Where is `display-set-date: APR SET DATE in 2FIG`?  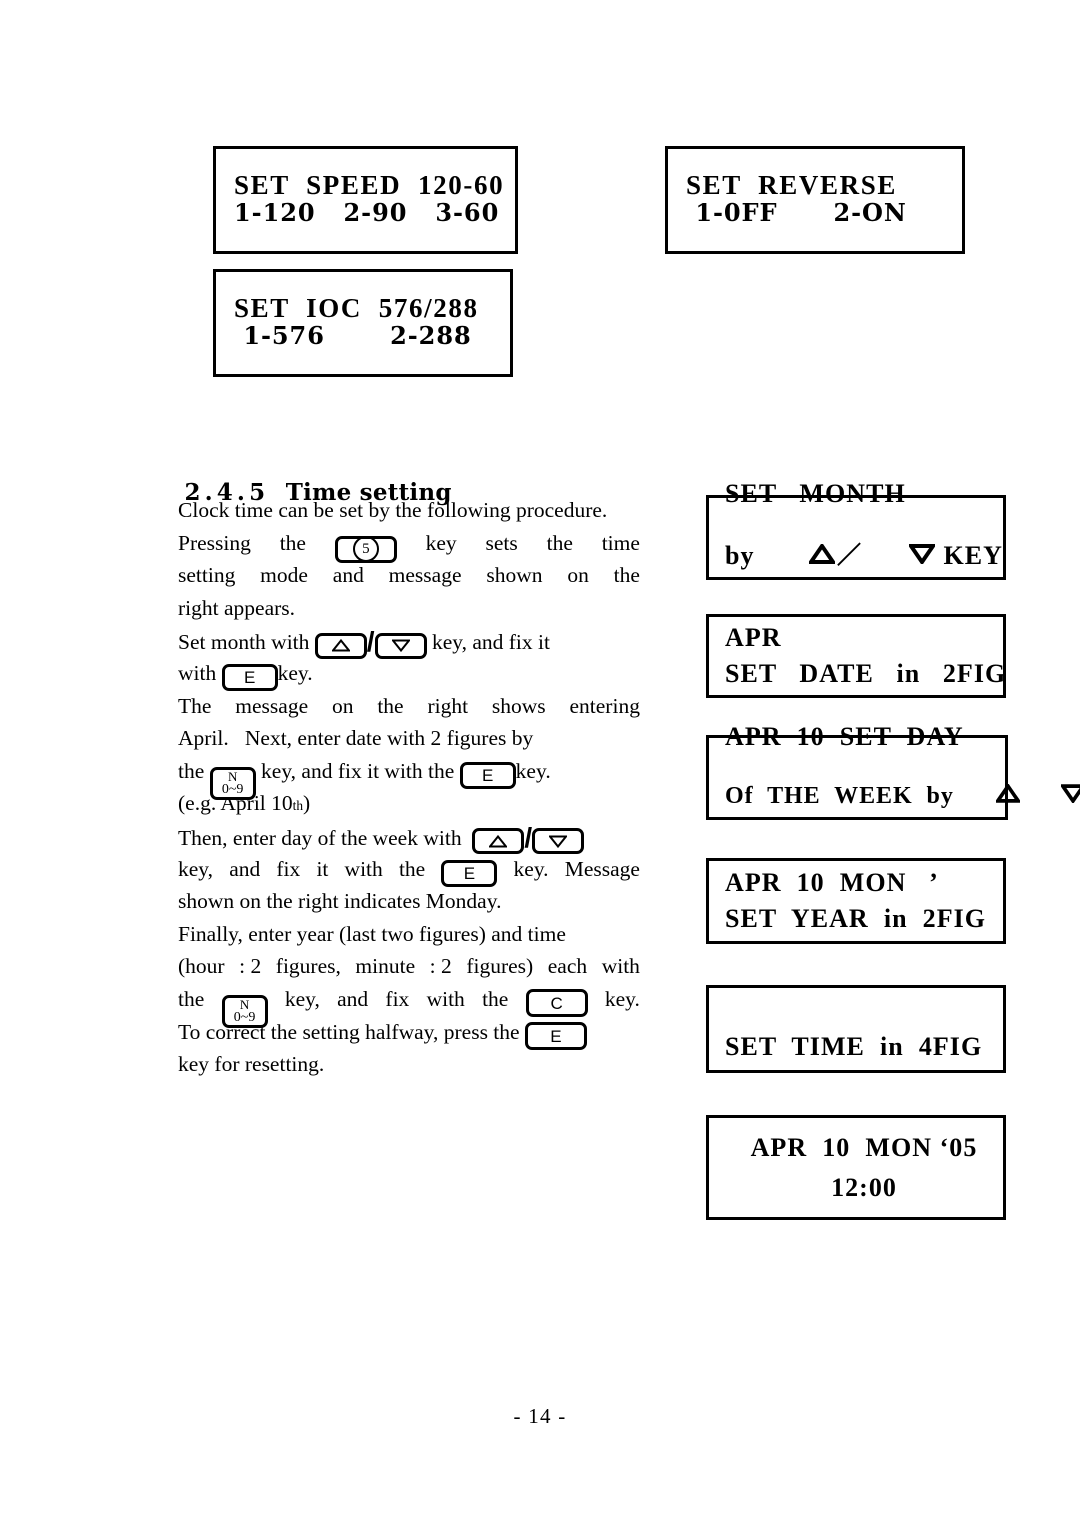
display-set-date: APR SET DATE in 2FIG is located at coordinates (856, 656).